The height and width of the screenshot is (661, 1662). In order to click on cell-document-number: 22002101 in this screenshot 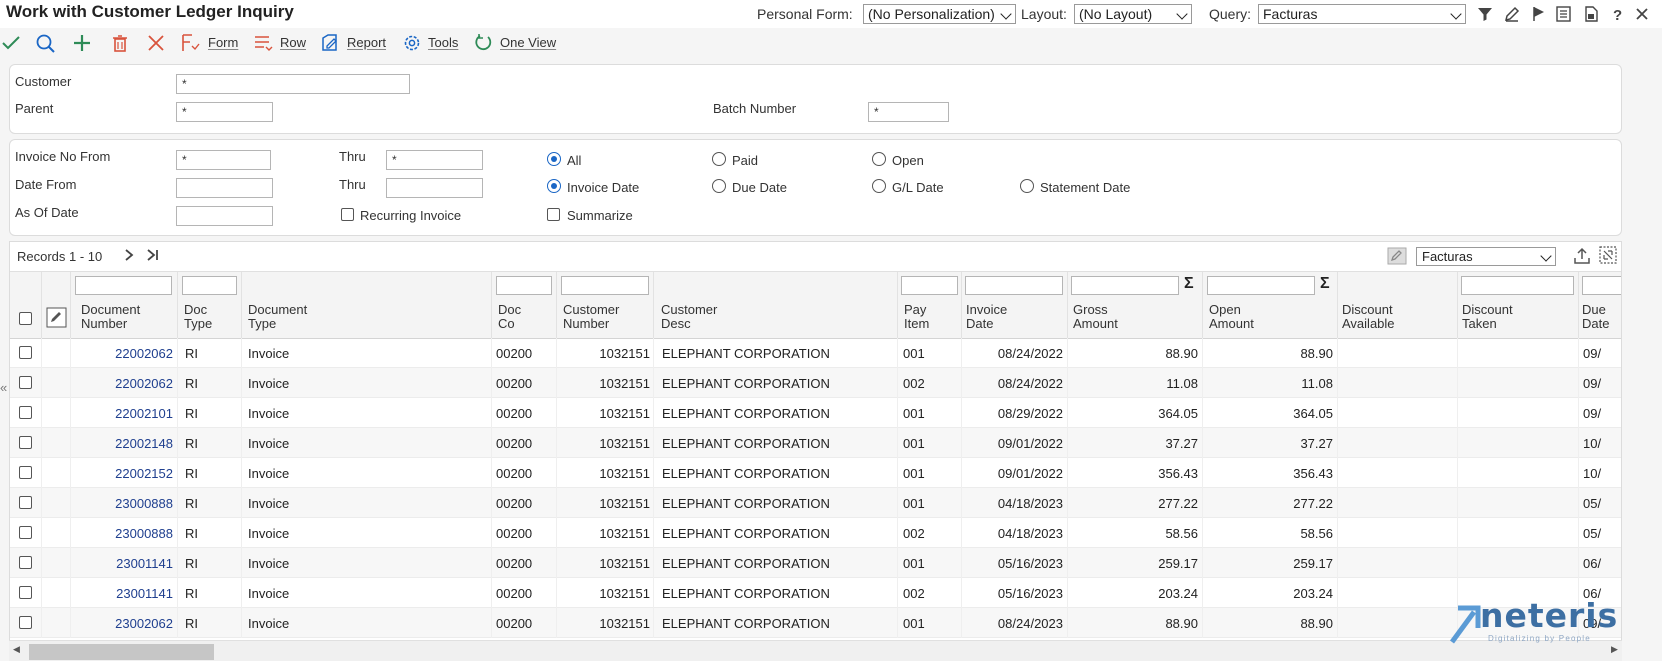, I will do `click(124, 413)`.